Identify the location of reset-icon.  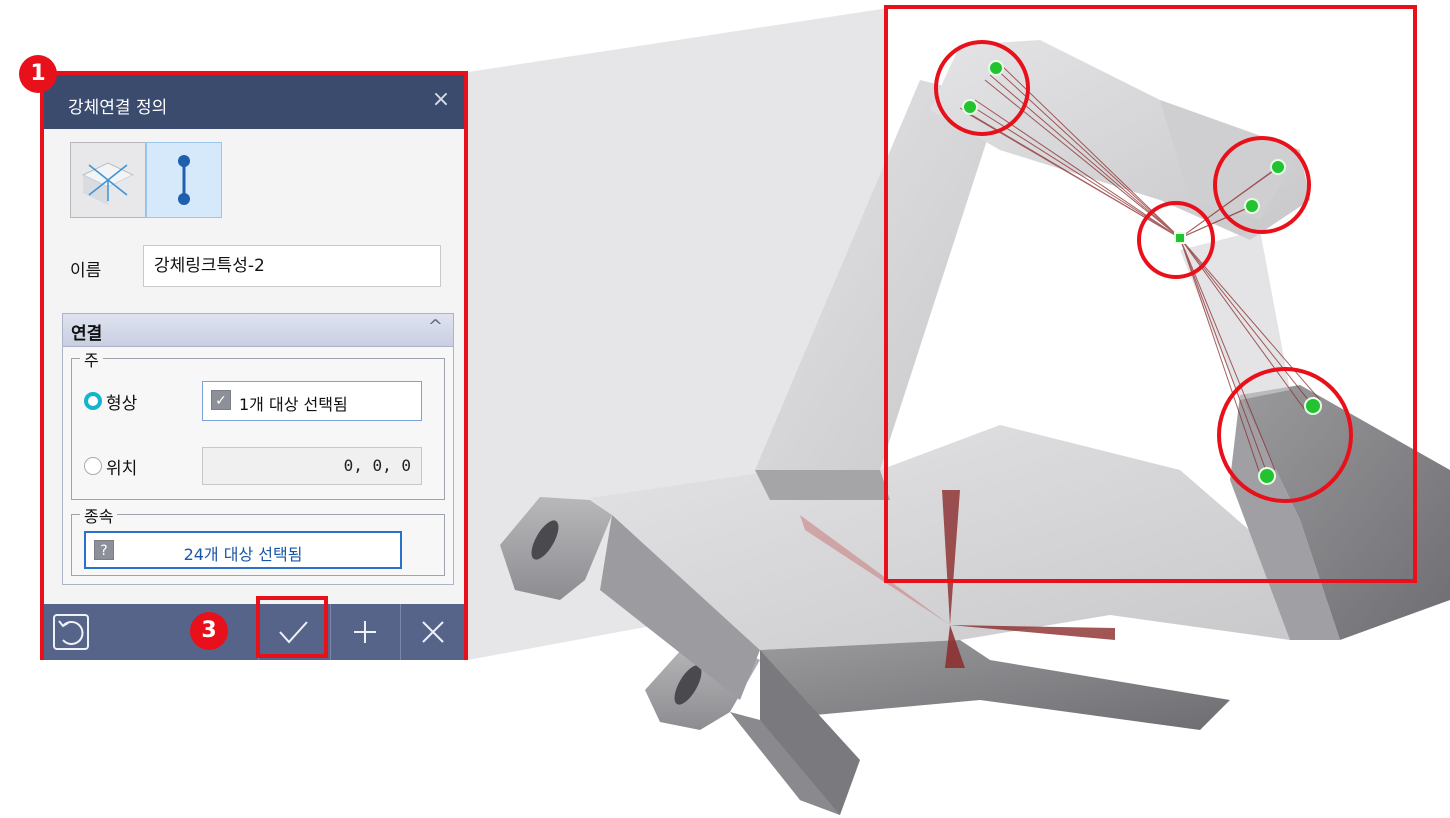
(71, 632).